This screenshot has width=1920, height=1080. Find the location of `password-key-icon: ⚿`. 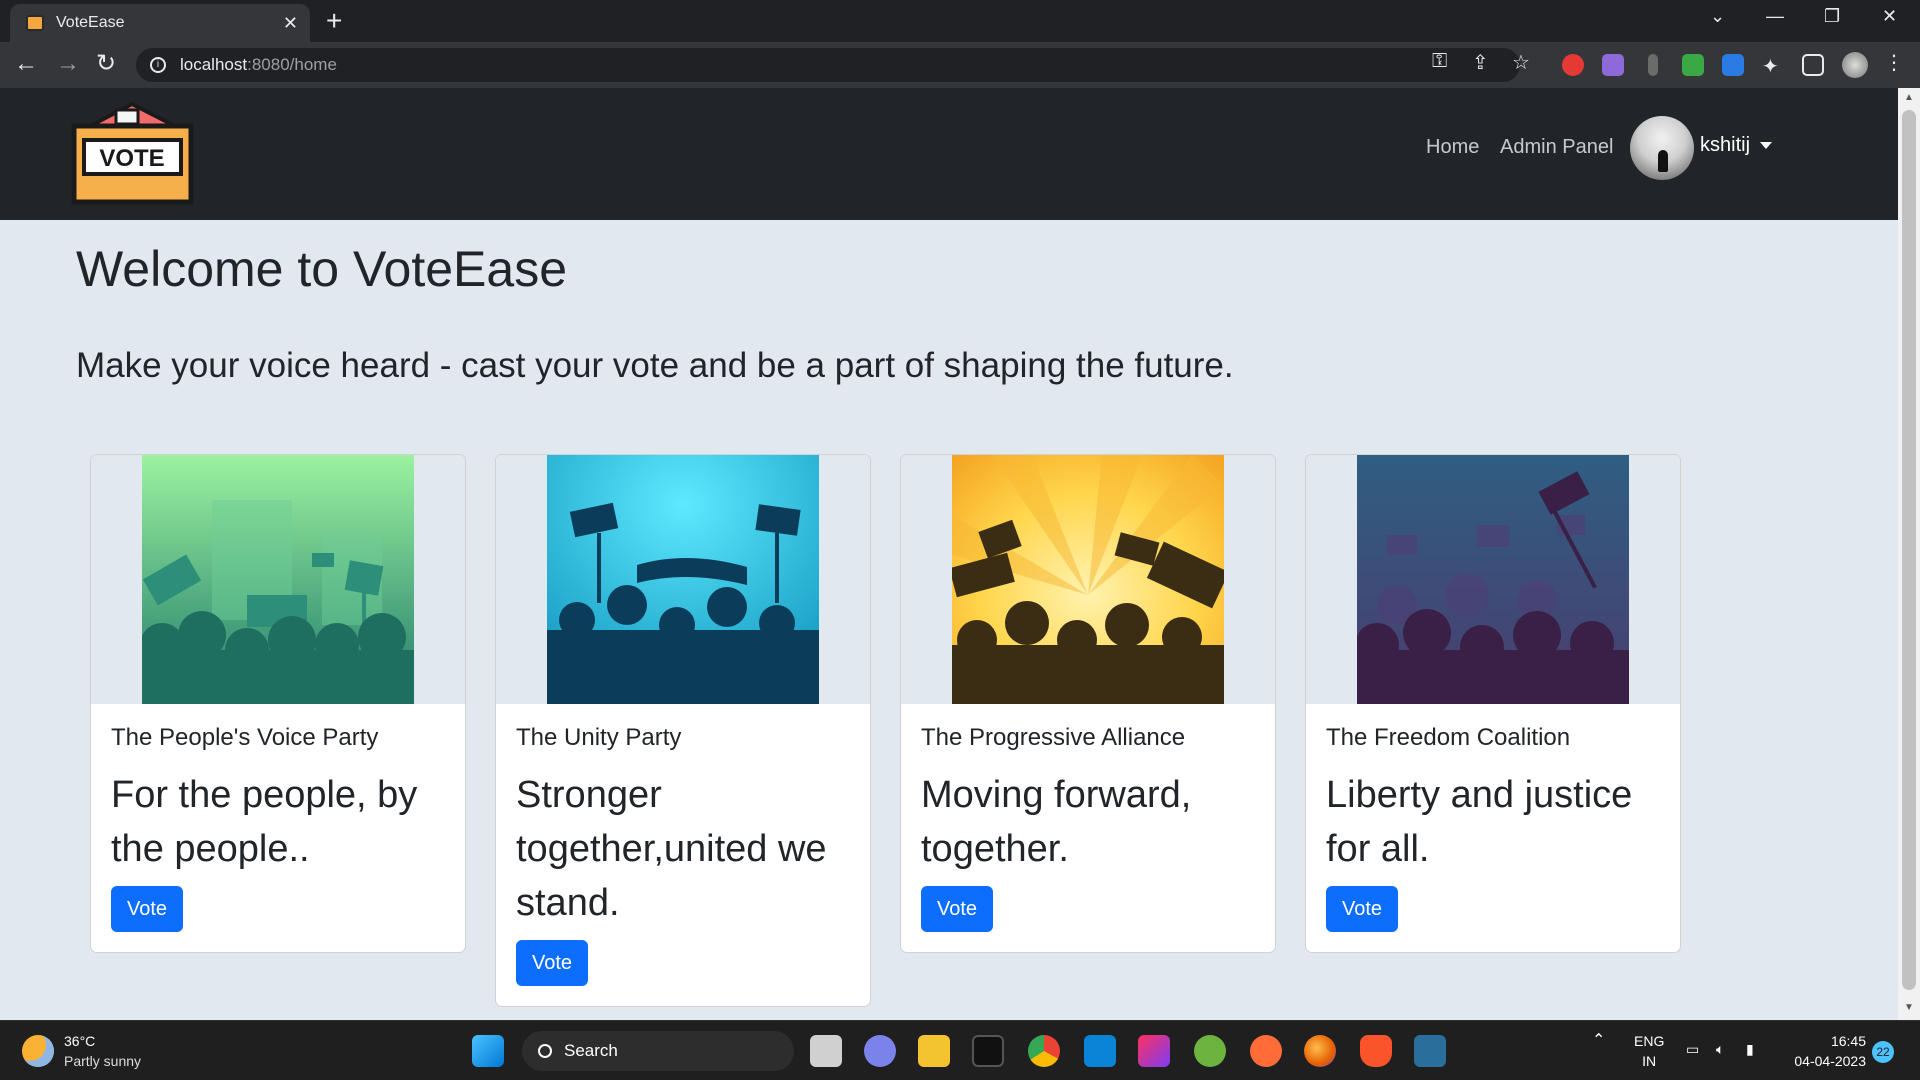

password-key-icon: ⚿ is located at coordinates (1439, 61).